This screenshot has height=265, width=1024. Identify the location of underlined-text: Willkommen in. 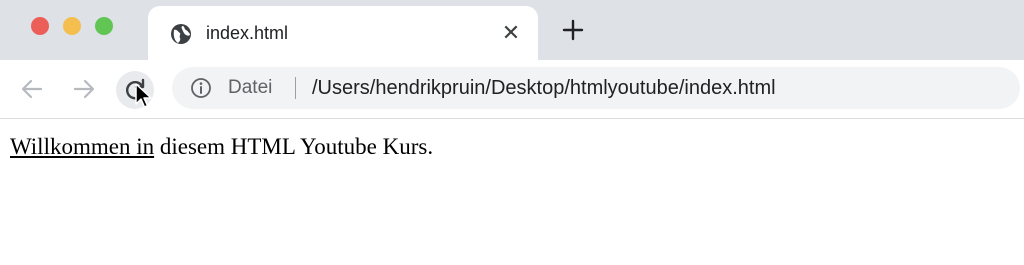
(82, 146).